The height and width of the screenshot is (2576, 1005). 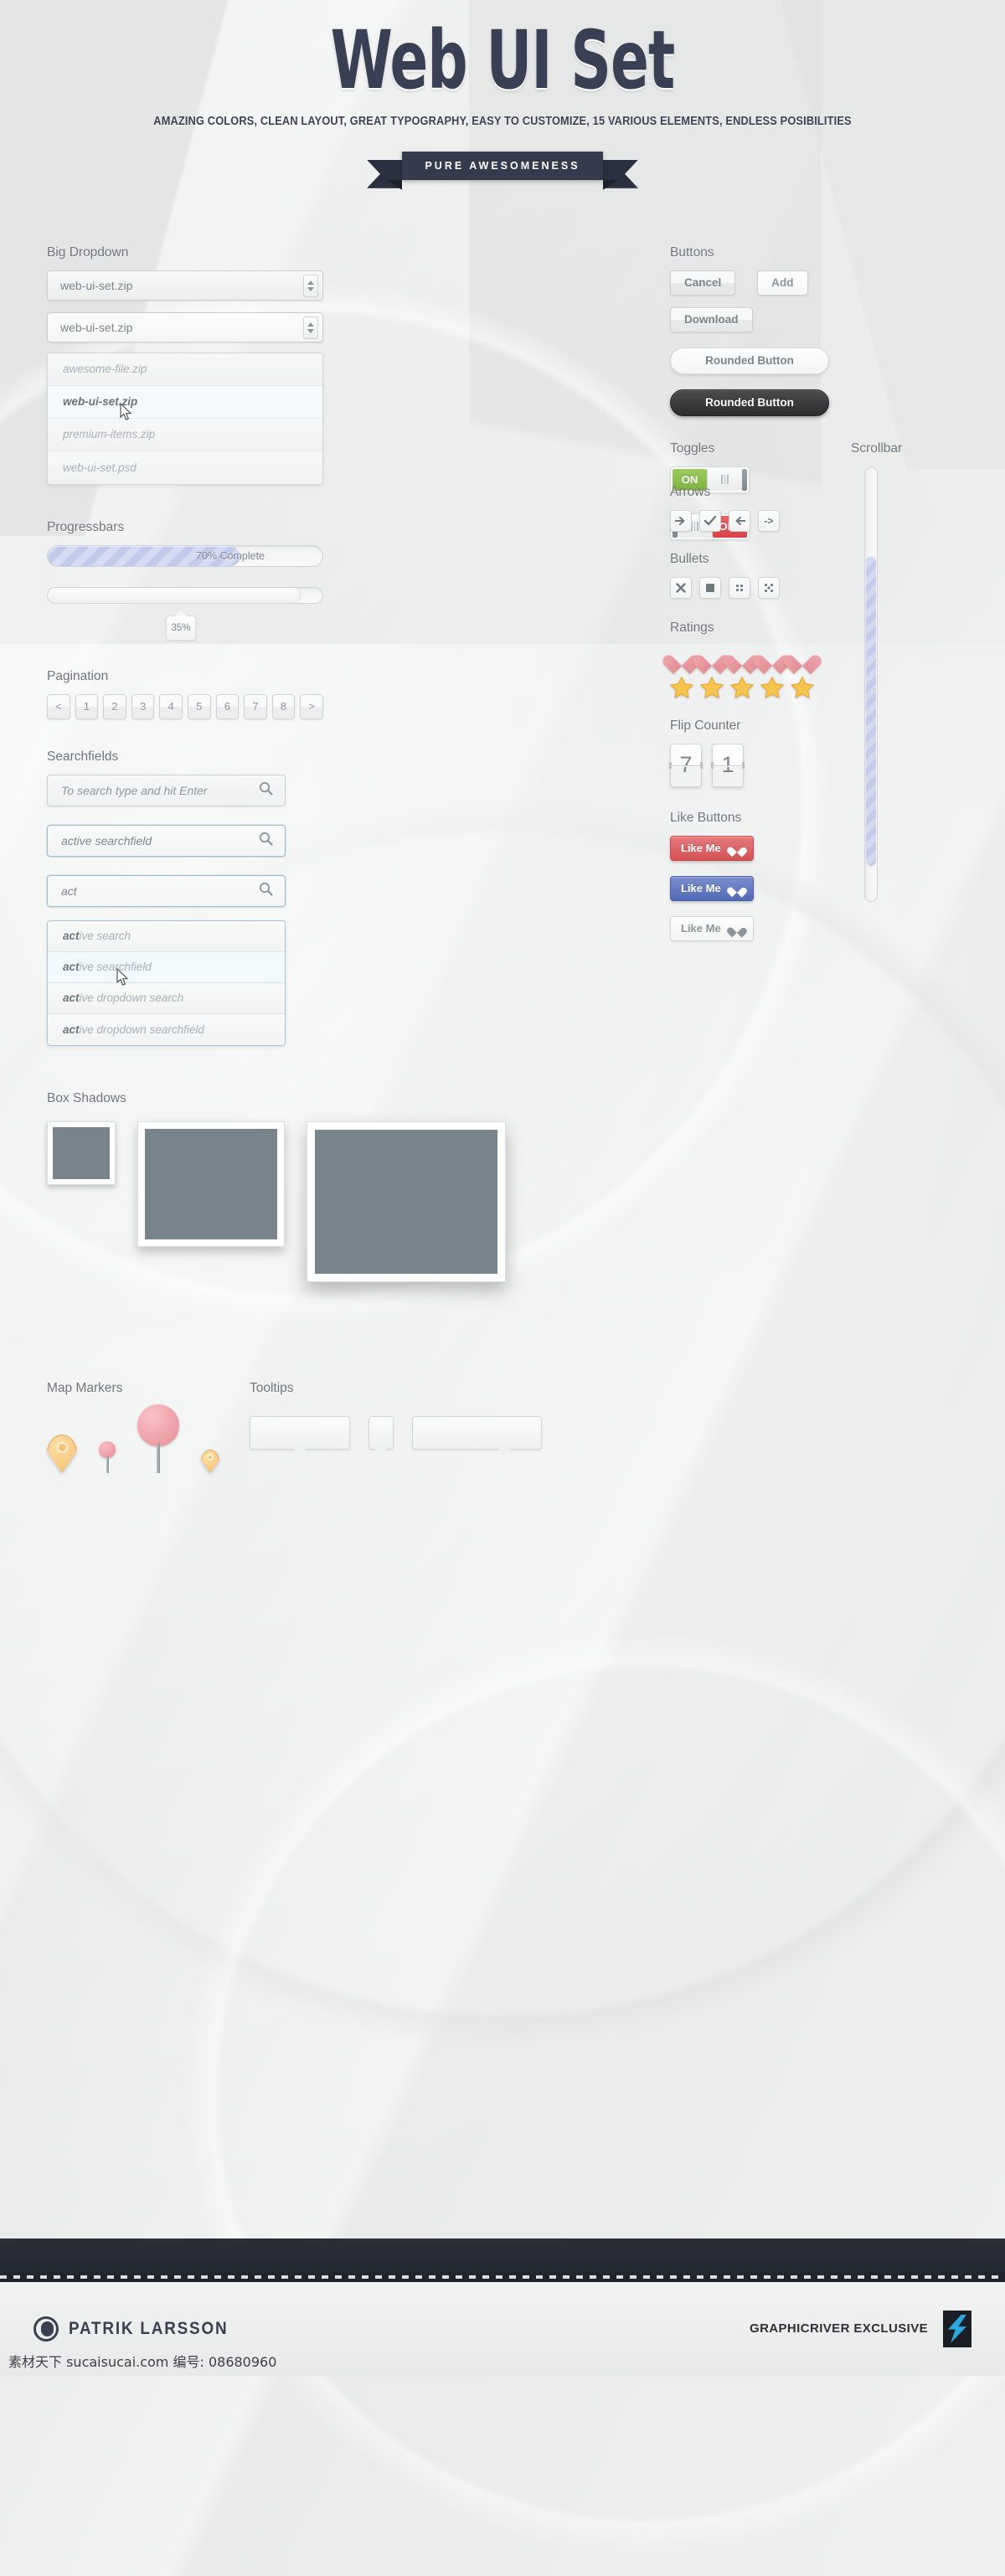 I want to click on pagination-item: 5, so click(x=199, y=706).